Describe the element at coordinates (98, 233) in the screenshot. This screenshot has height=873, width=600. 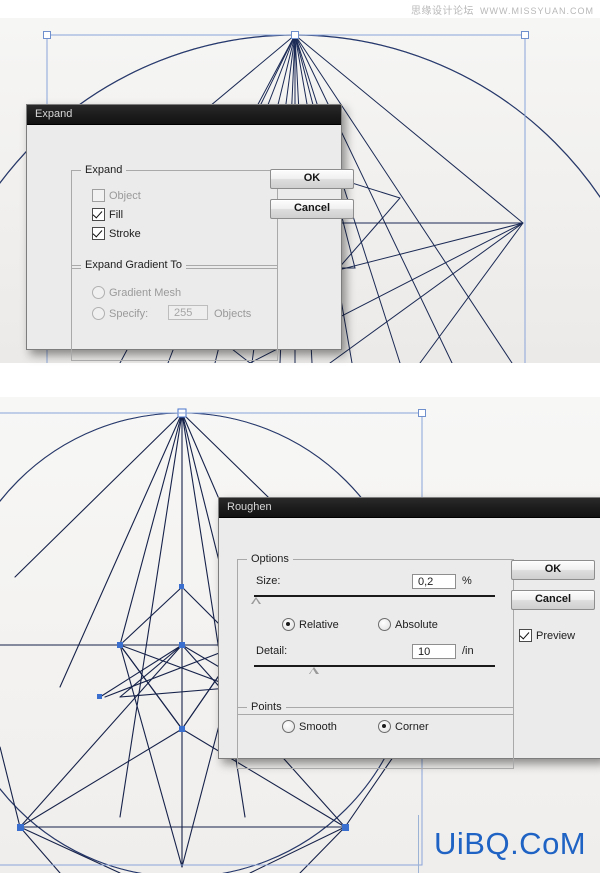
I see `stroke-checkbox` at that location.